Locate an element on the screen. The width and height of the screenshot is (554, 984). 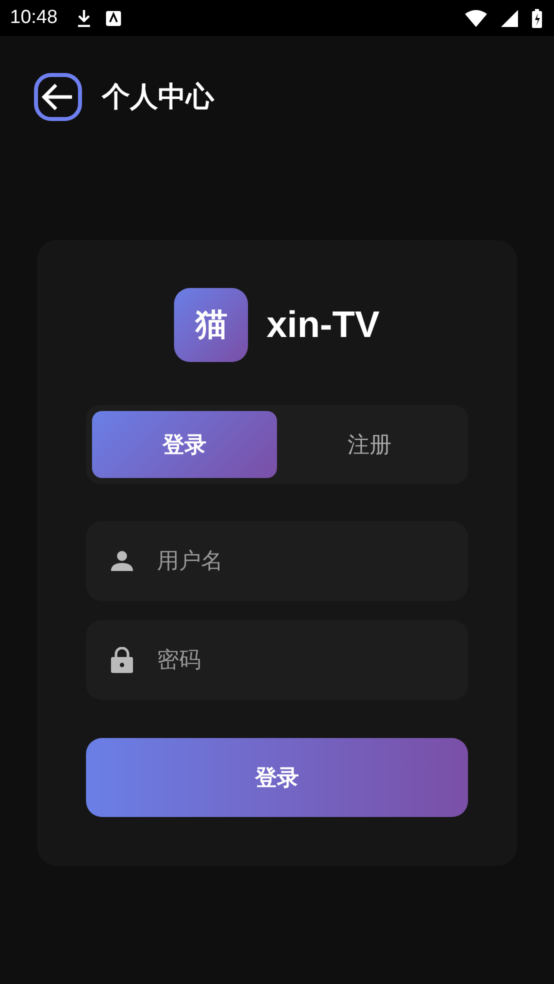
user-icon is located at coordinates (122, 561).